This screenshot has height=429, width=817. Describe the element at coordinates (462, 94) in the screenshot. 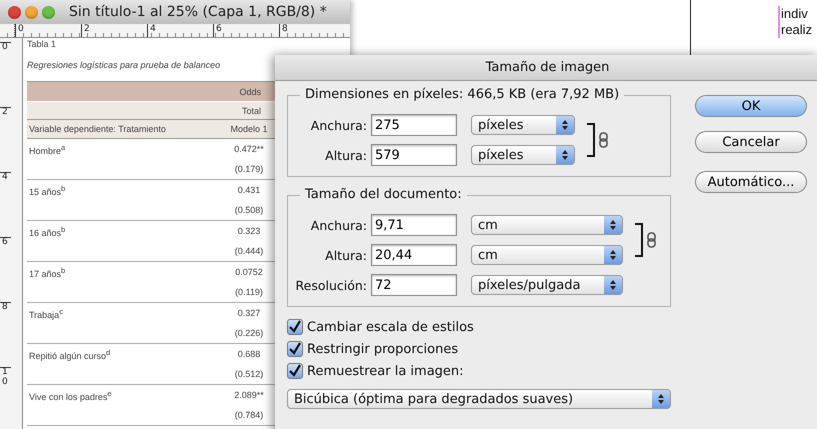

I see `group-legend: Dimensiones en píxeles: 466,5 KB (era 7,92 MB)` at that location.